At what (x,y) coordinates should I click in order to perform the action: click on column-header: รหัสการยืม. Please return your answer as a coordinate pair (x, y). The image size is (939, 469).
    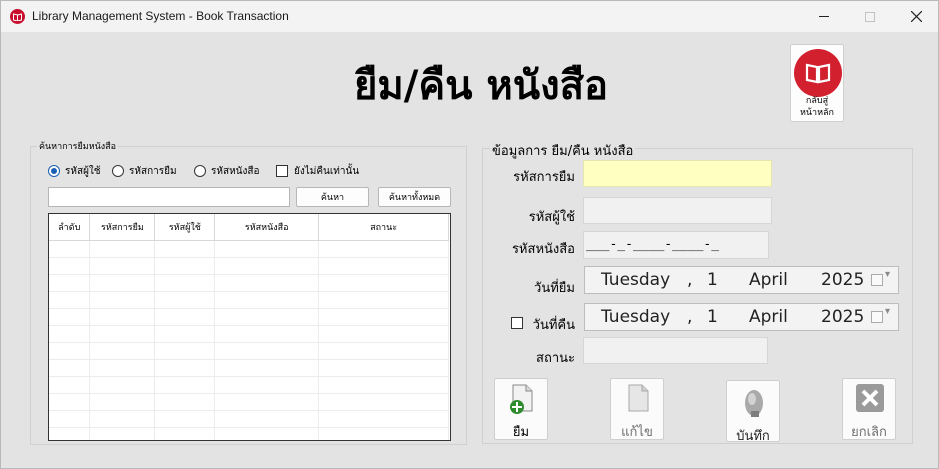
    Looking at the image, I should click on (122, 227).